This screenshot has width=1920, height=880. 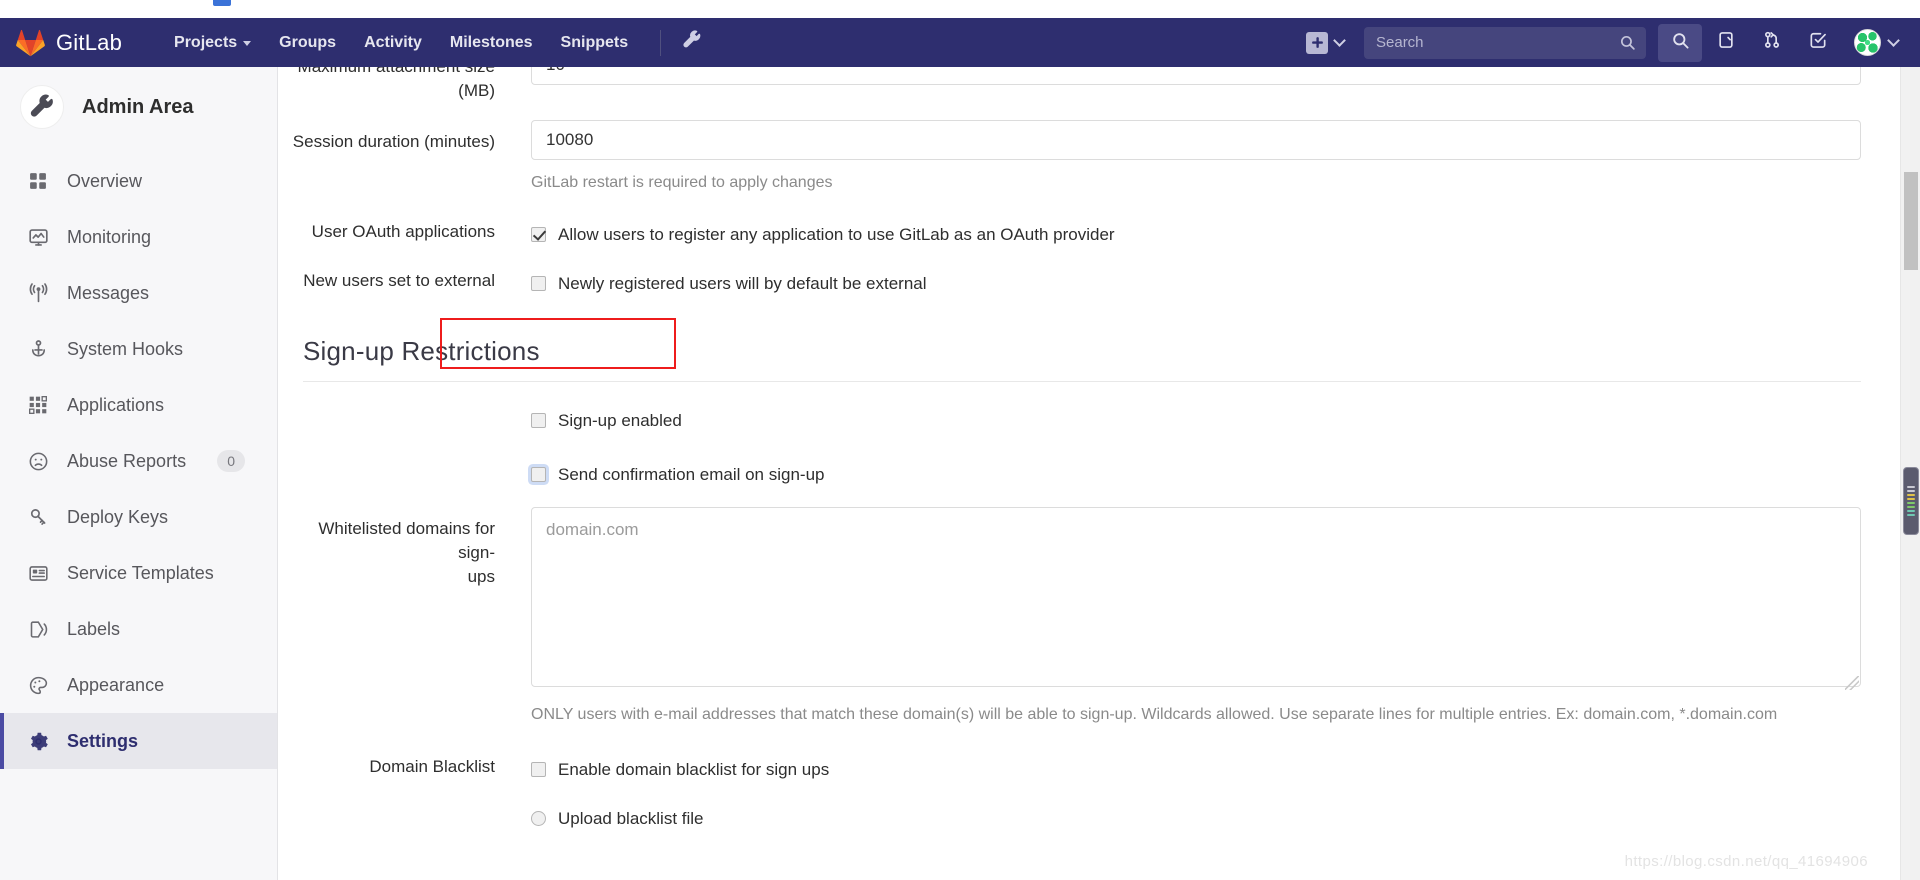 I want to click on sidebar-item-applications: Applications, so click(x=138, y=405).